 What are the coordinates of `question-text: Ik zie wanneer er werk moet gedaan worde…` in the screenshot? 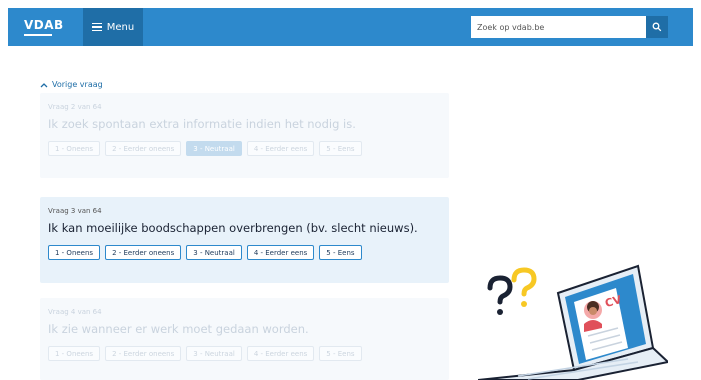 It's located at (178, 329).